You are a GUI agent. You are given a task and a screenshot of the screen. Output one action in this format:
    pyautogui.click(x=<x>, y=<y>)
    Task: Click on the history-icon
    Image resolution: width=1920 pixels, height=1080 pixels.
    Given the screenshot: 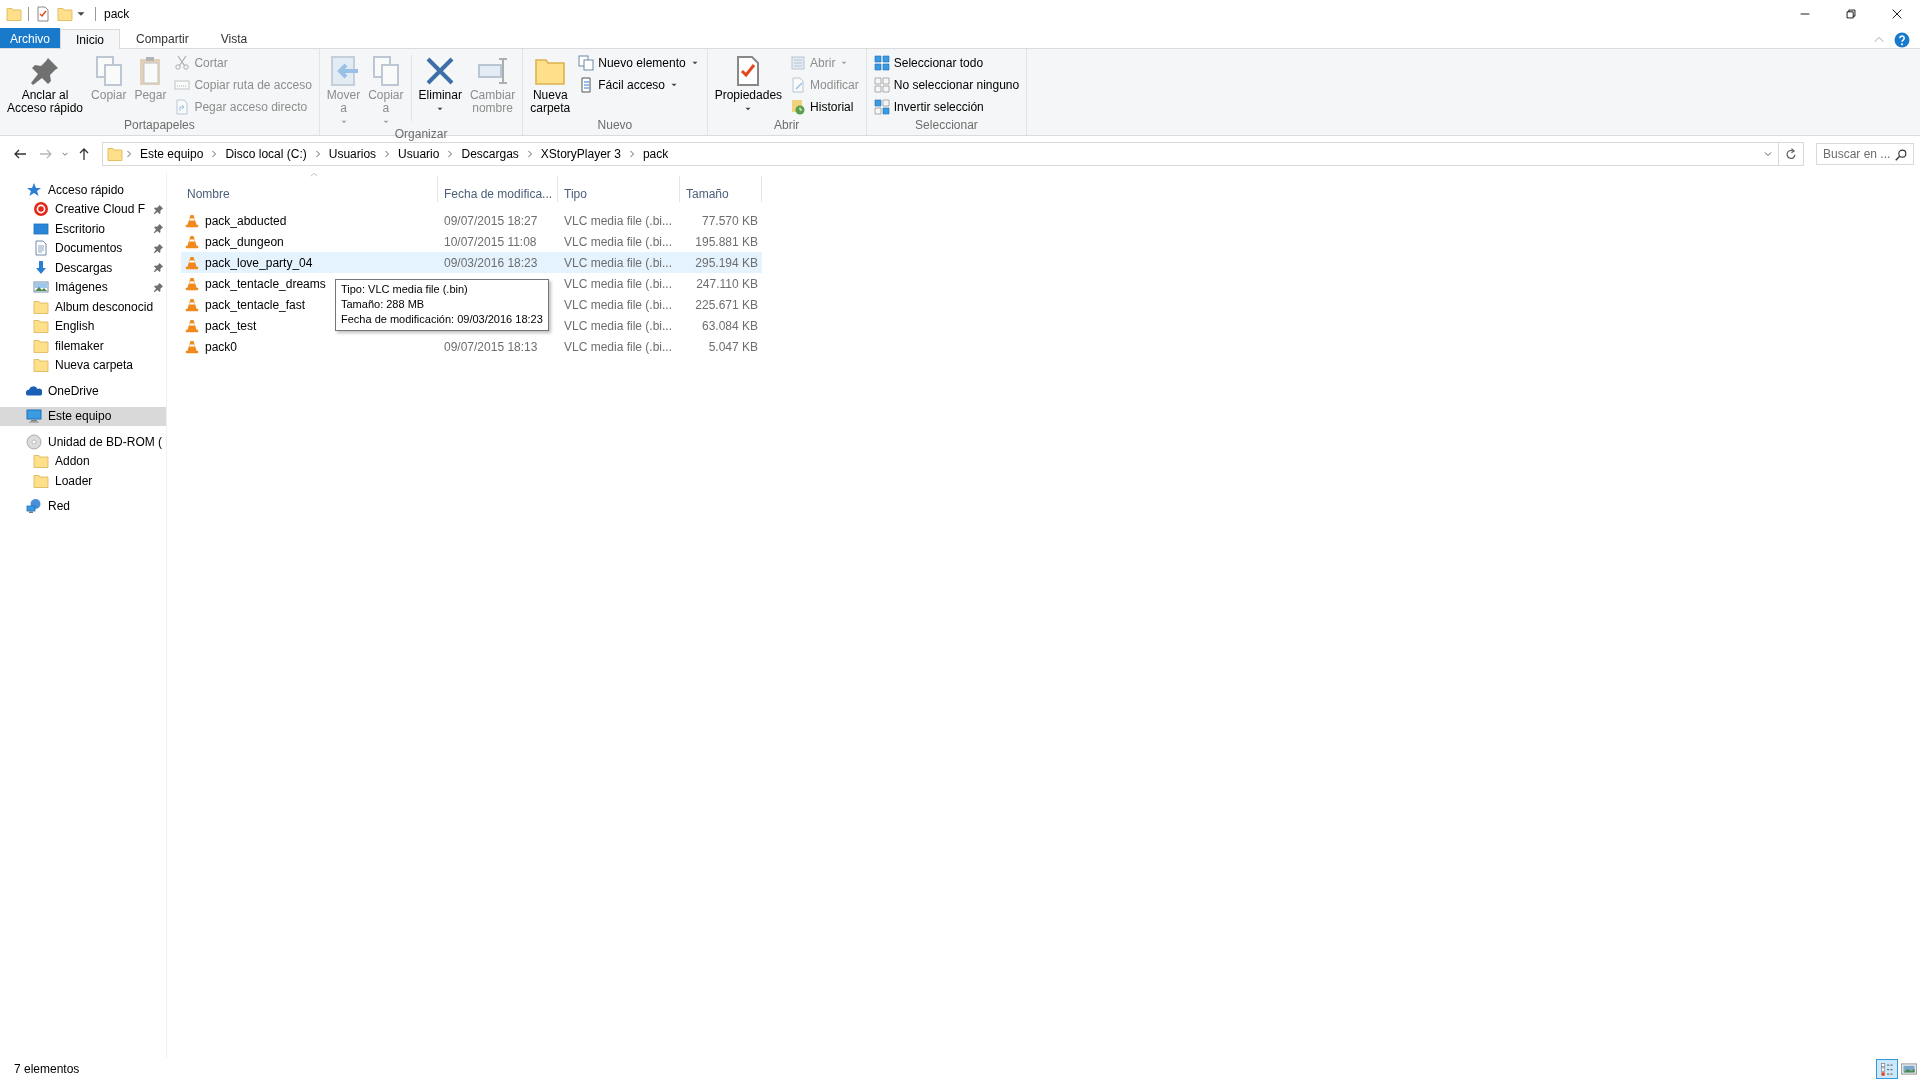 What is the action you would take?
    pyautogui.click(x=798, y=107)
    